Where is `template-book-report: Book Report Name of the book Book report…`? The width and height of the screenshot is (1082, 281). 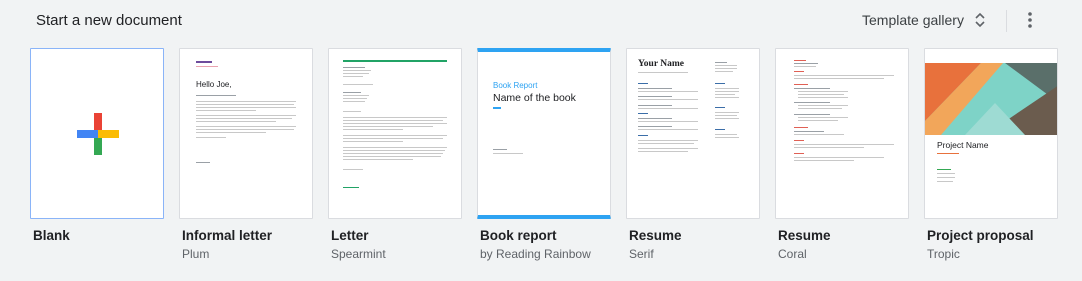
template-book-report: Book Report Name of the book Book report… is located at coordinates (544, 154).